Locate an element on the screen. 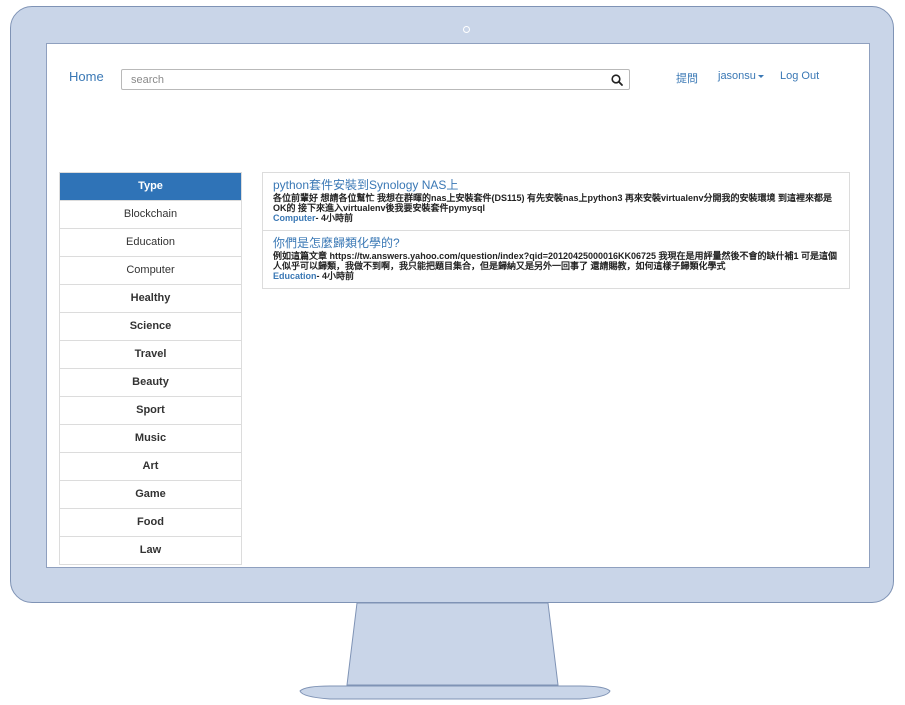 This screenshot has width=905, height=705. sidebar-item-blockchain: Blockchain is located at coordinates (150, 214).